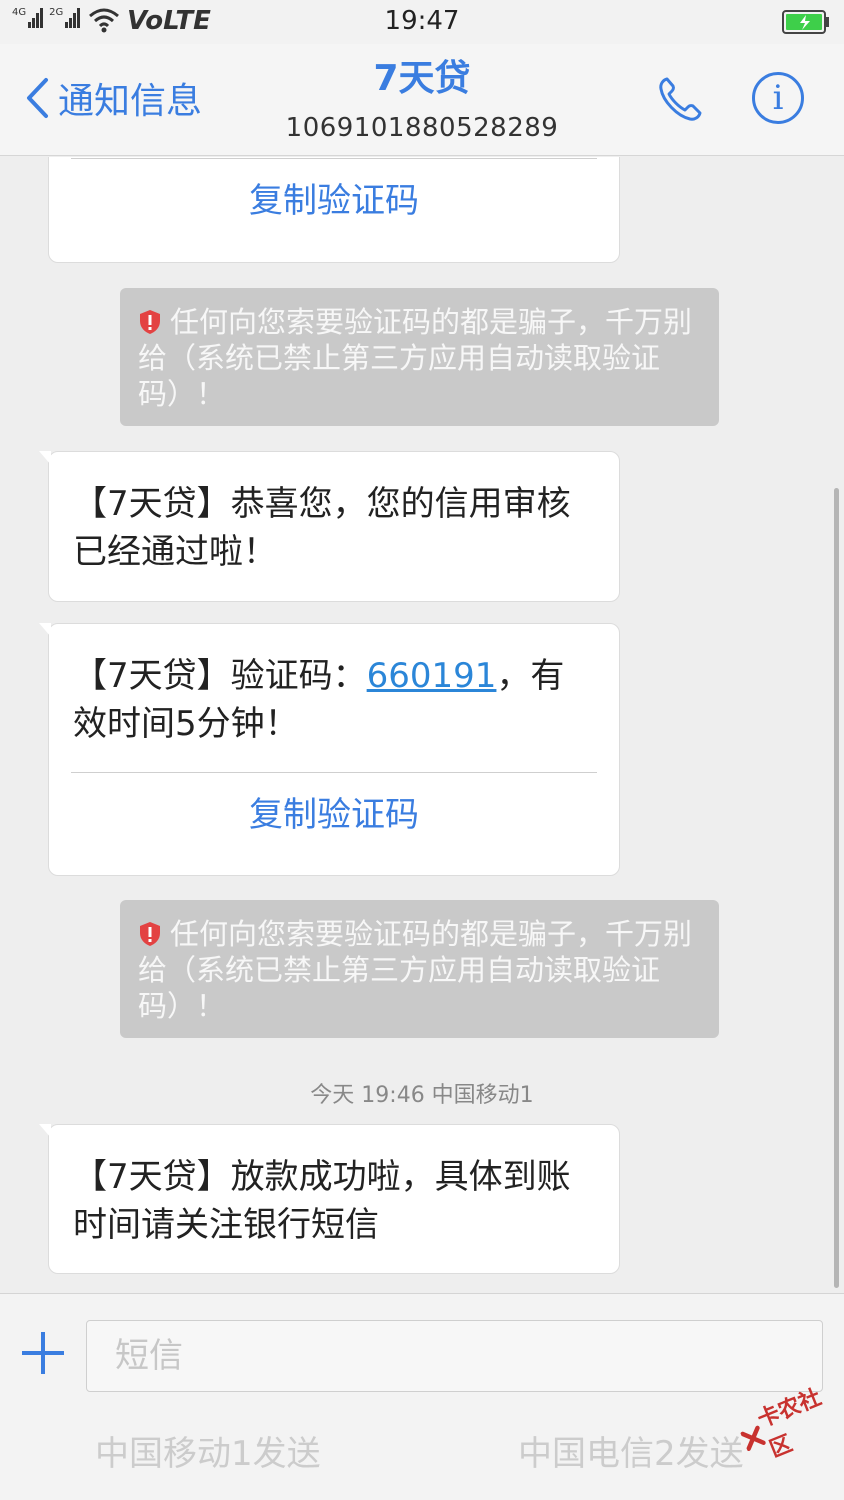 The image size is (844, 1500). Describe the element at coordinates (422, 1396) in the screenshot. I see `compose-bar: 中国移动1发送 中国电信2发送` at that location.